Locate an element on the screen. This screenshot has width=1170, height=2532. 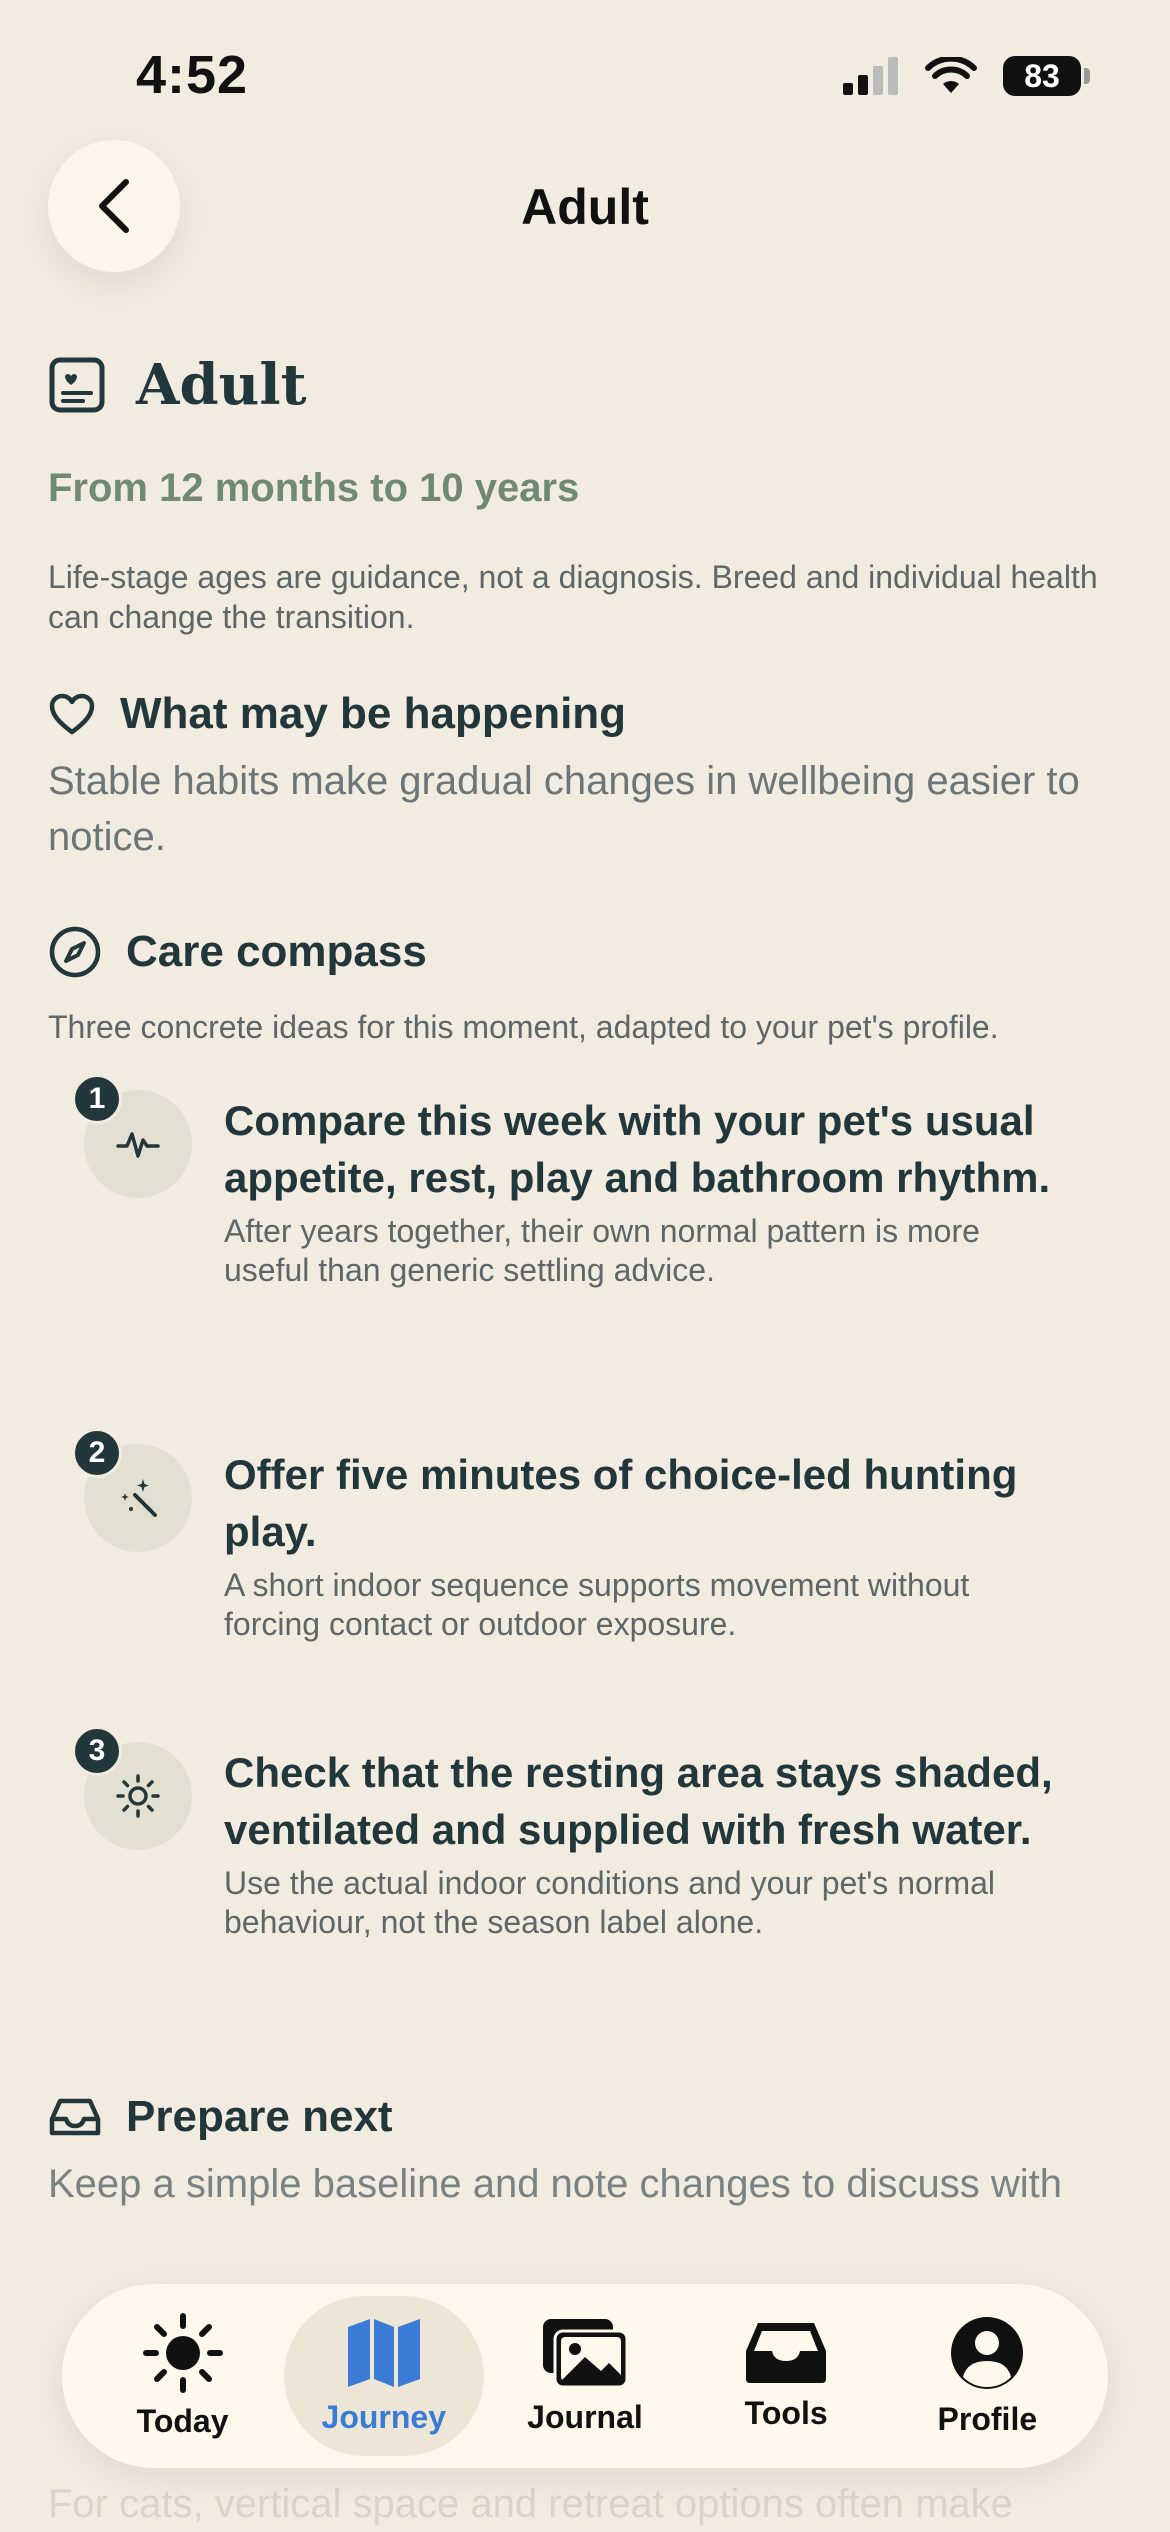
idea-number-badge: 1 is located at coordinates (97, 1099).